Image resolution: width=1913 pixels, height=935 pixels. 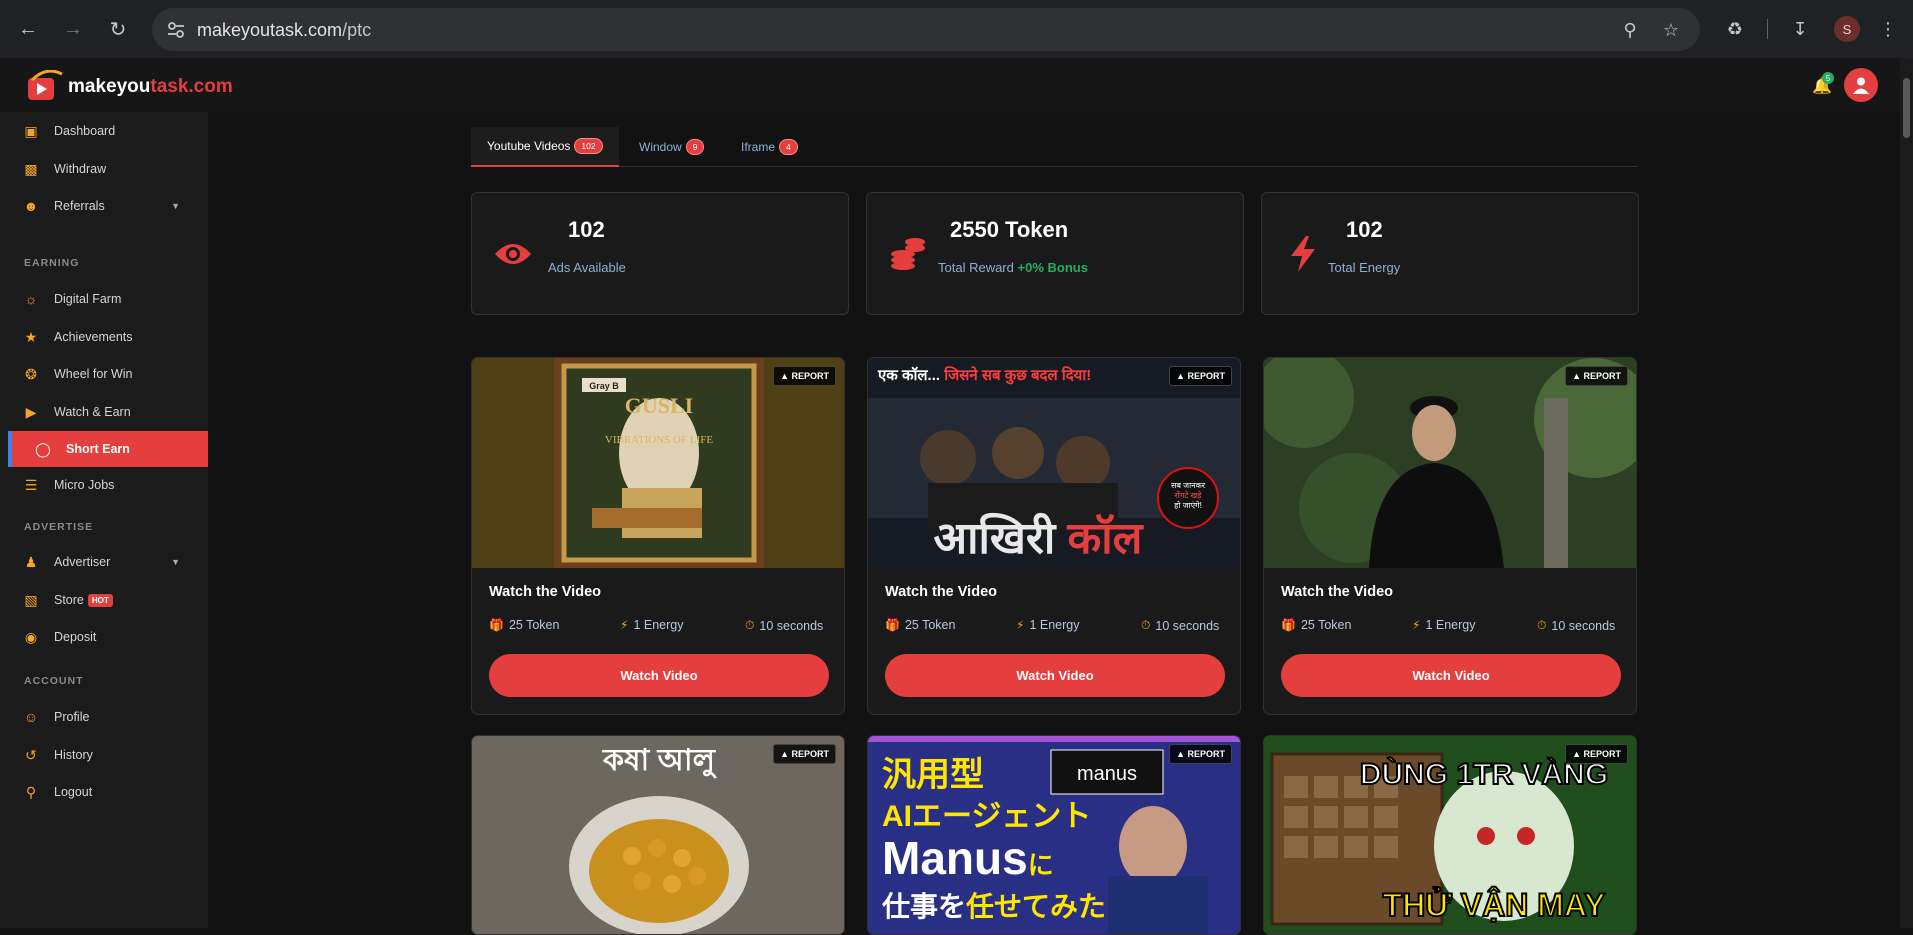 What do you see at coordinates (1054, 625) in the screenshot?
I see `energy-text: 1 Energy` at bounding box center [1054, 625].